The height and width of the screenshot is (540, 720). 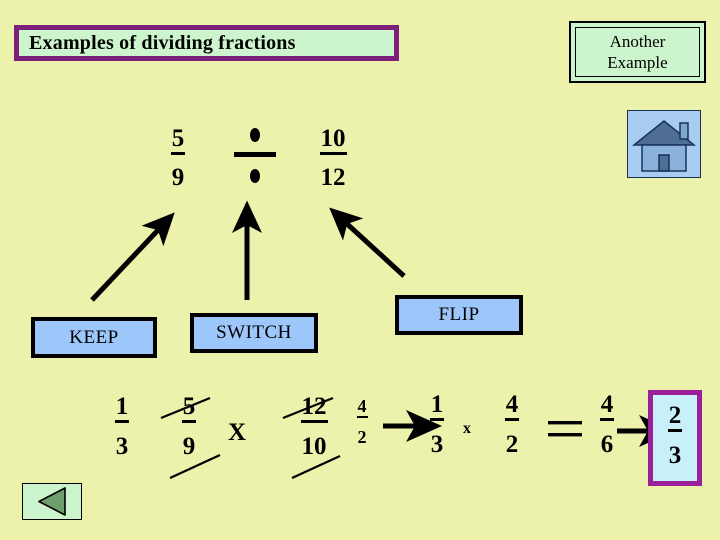 What do you see at coordinates (314, 408) in the screenshot?
I see `working-cancelled-second-numerator: 12` at bounding box center [314, 408].